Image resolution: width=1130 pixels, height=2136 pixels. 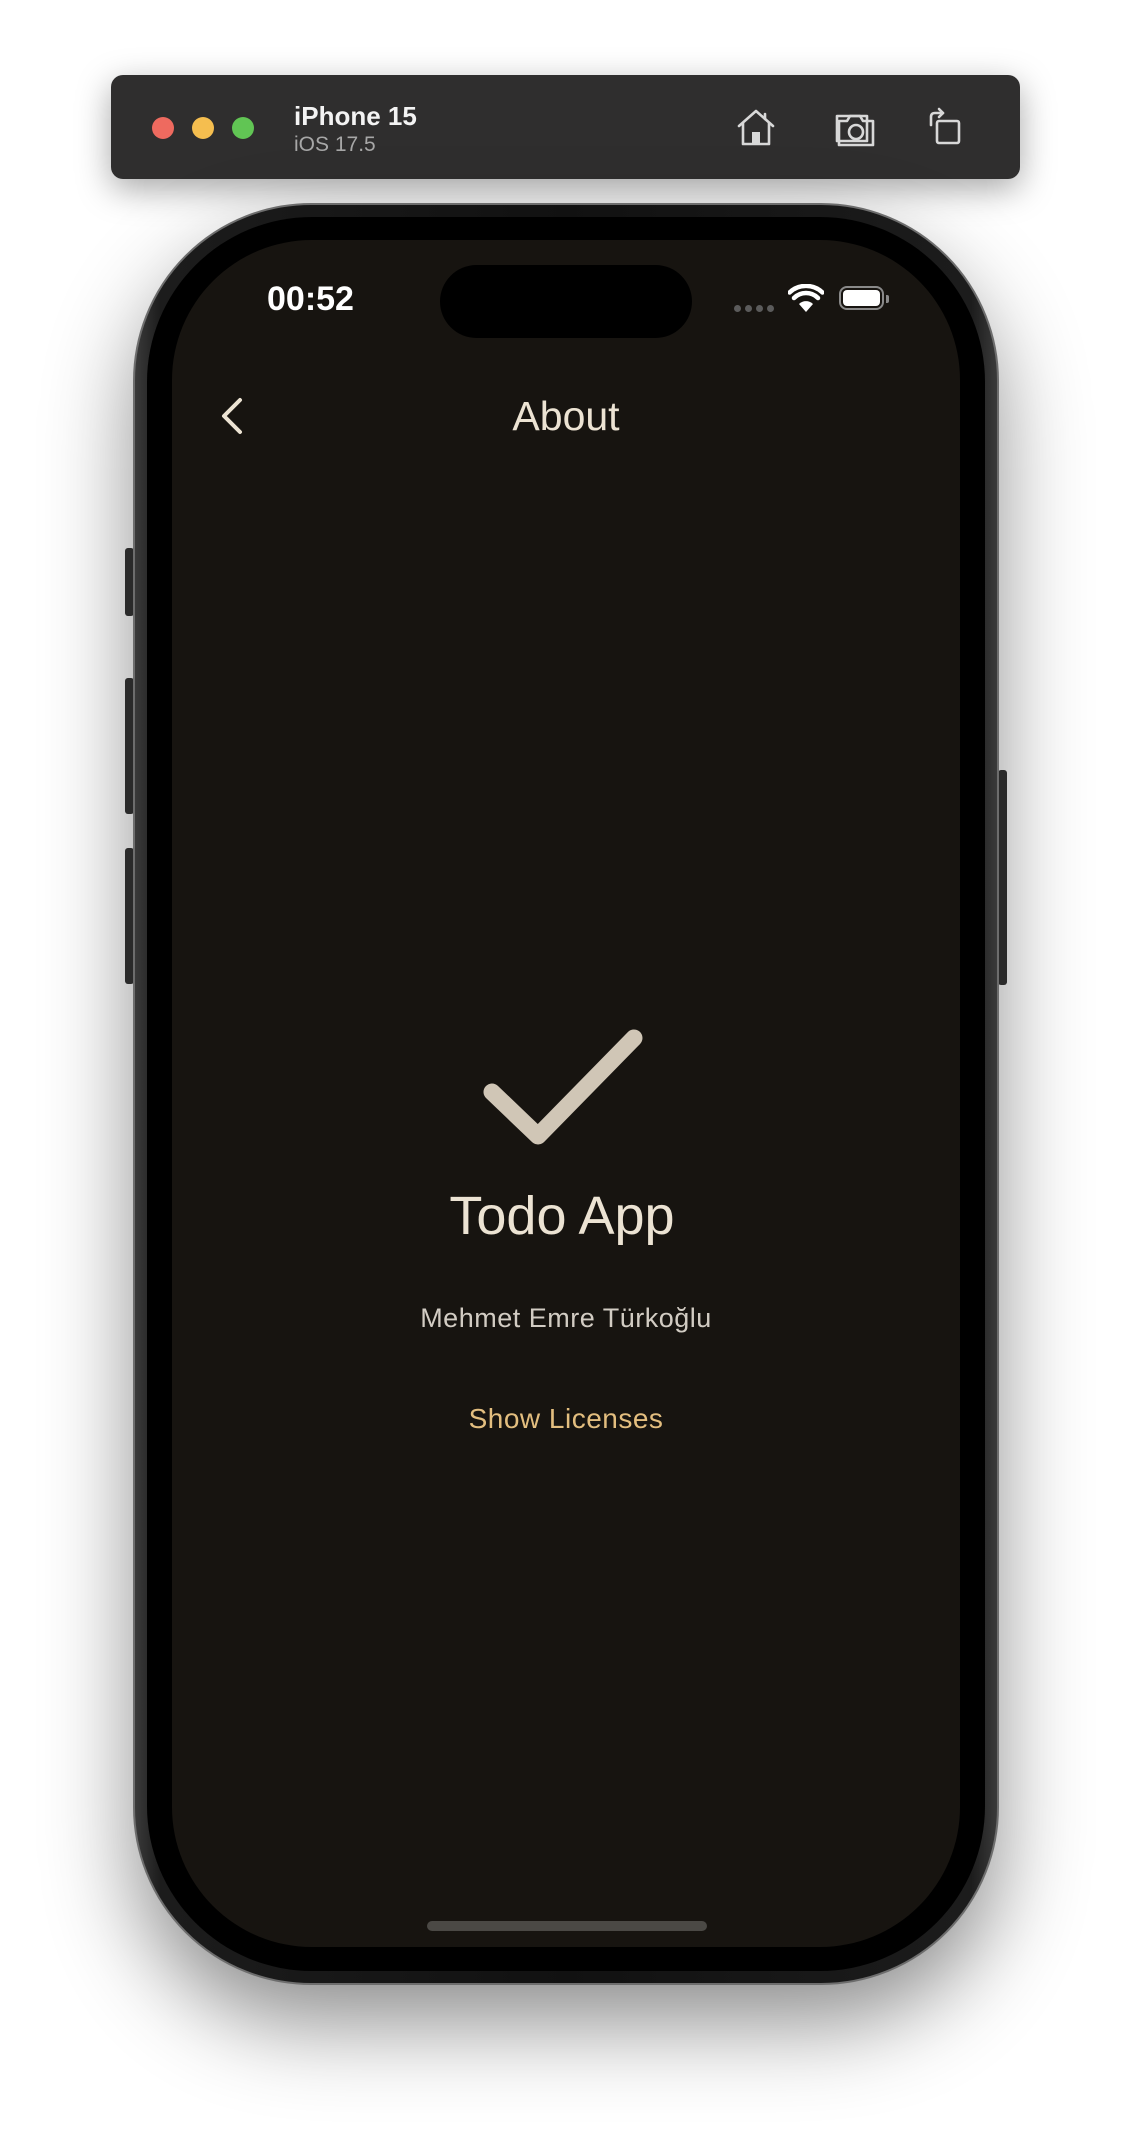 I want to click on battery-icon, so click(x=864, y=298).